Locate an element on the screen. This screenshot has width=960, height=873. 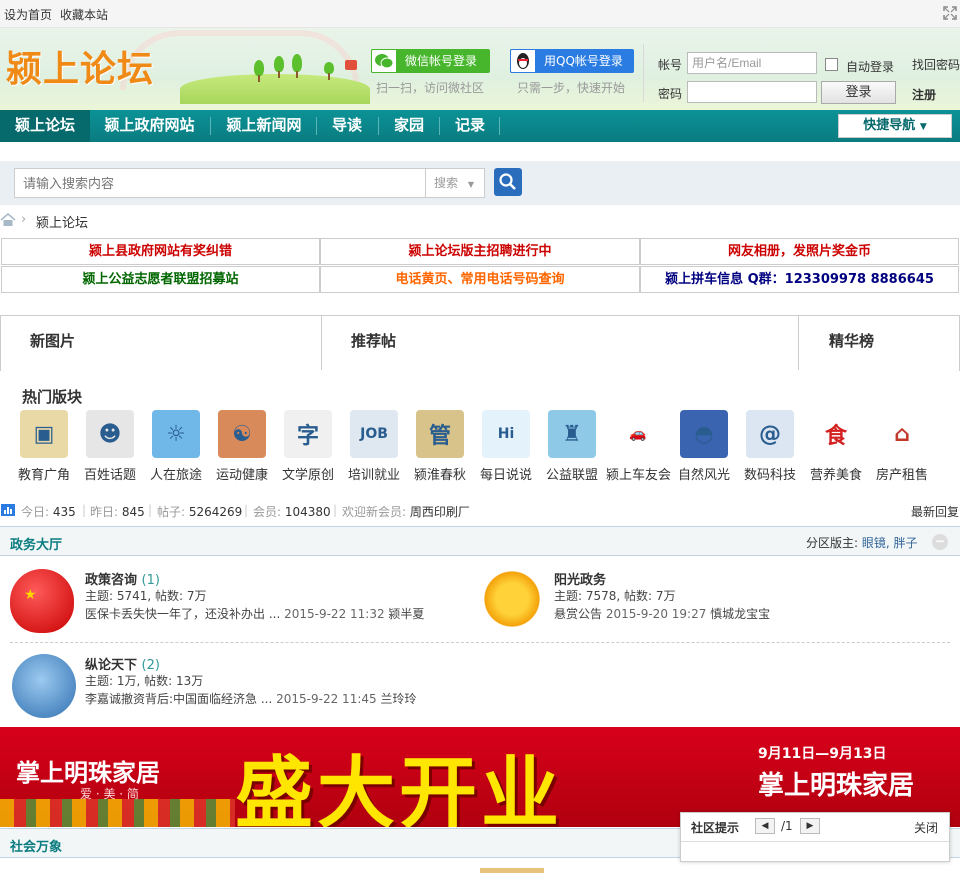
account-input is located at coordinates (752, 63).